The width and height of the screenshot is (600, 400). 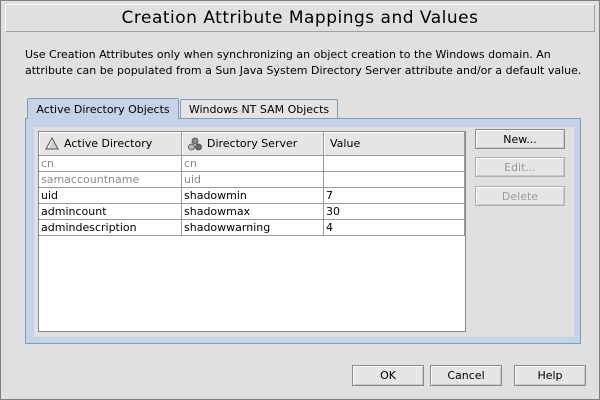 What do you see at coordinates (110, 164) in the screenshot?
I see `cell-active-directory: cn` at bounding box center [110, 164].